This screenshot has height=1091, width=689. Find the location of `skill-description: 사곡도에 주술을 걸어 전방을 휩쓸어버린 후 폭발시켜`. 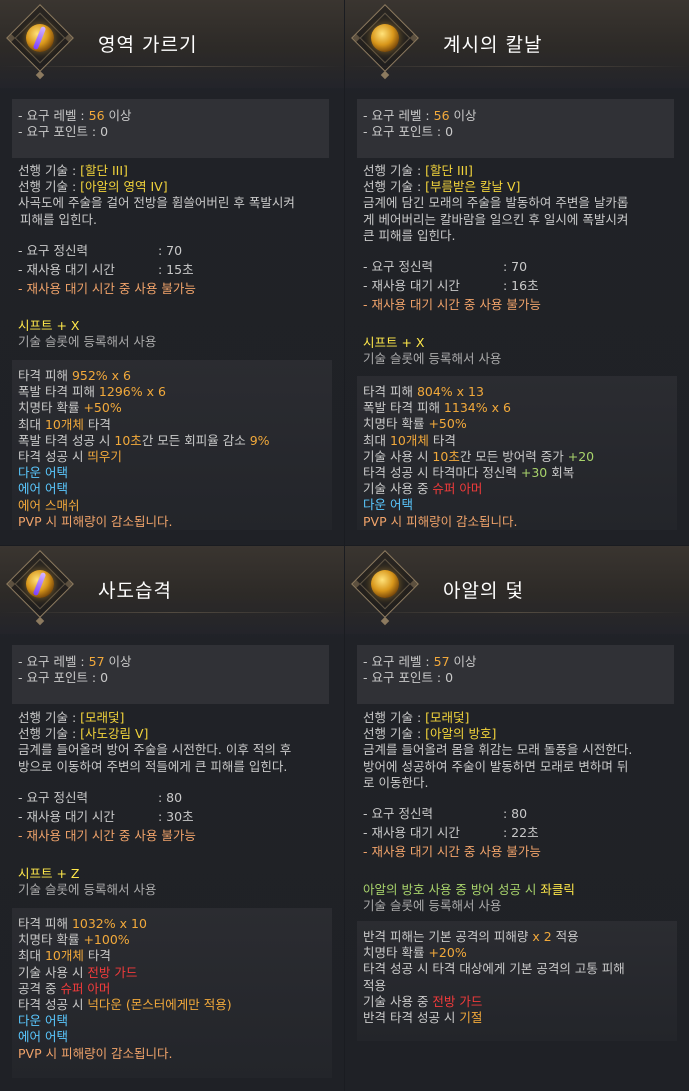

skill-description: 사곡도에 주술을 걸어 전방을 휩쓸어버린 후 폭발시켜 is located at coordinates (156, 203).